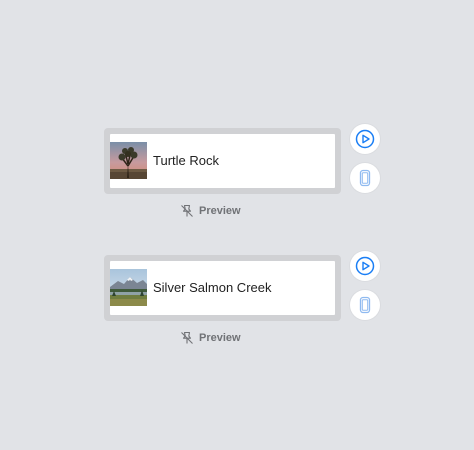  I want to click on landmark-row: Turtle Rock, so click(222, 161).